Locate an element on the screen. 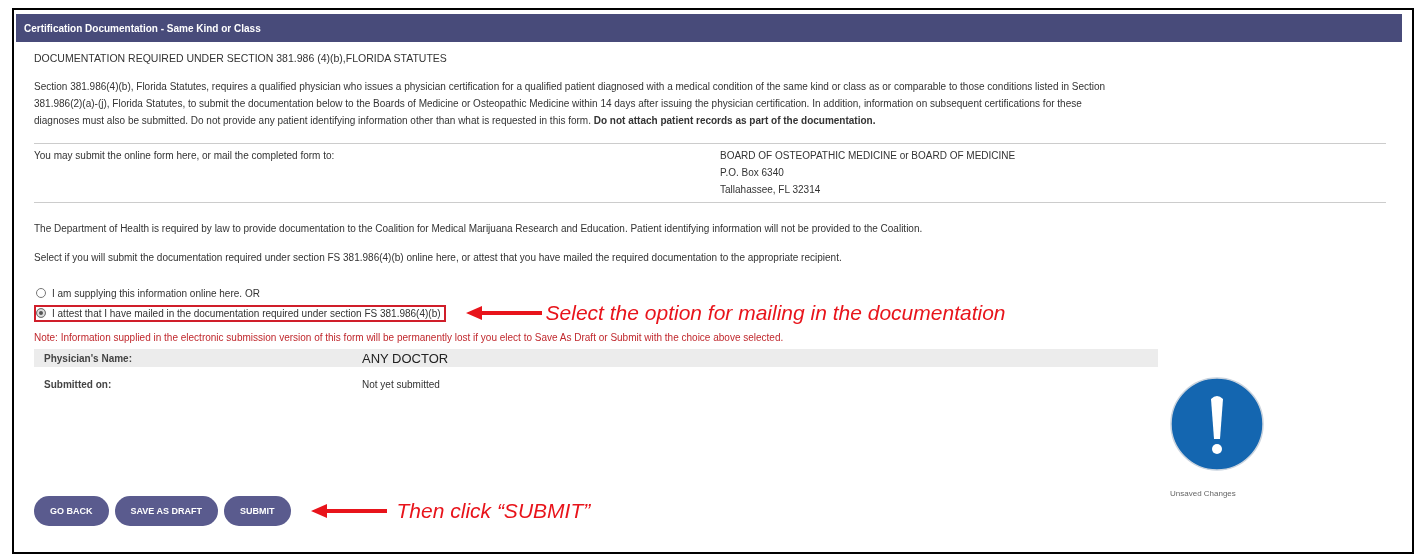 Image resolution: width=1416 pixels, height=556 pixels. form-button: GO BACK is located at coordinates (71, 511).